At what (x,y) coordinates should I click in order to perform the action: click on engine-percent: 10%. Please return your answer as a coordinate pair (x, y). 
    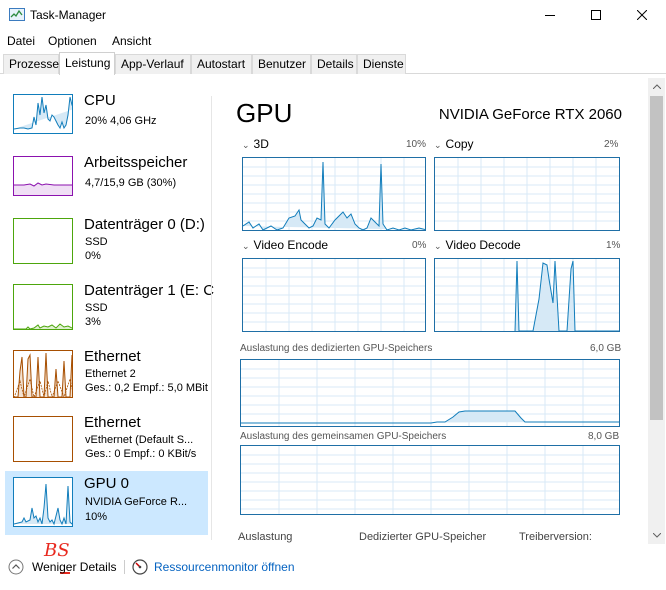
    Looking at the image, I should click on (416, 144).